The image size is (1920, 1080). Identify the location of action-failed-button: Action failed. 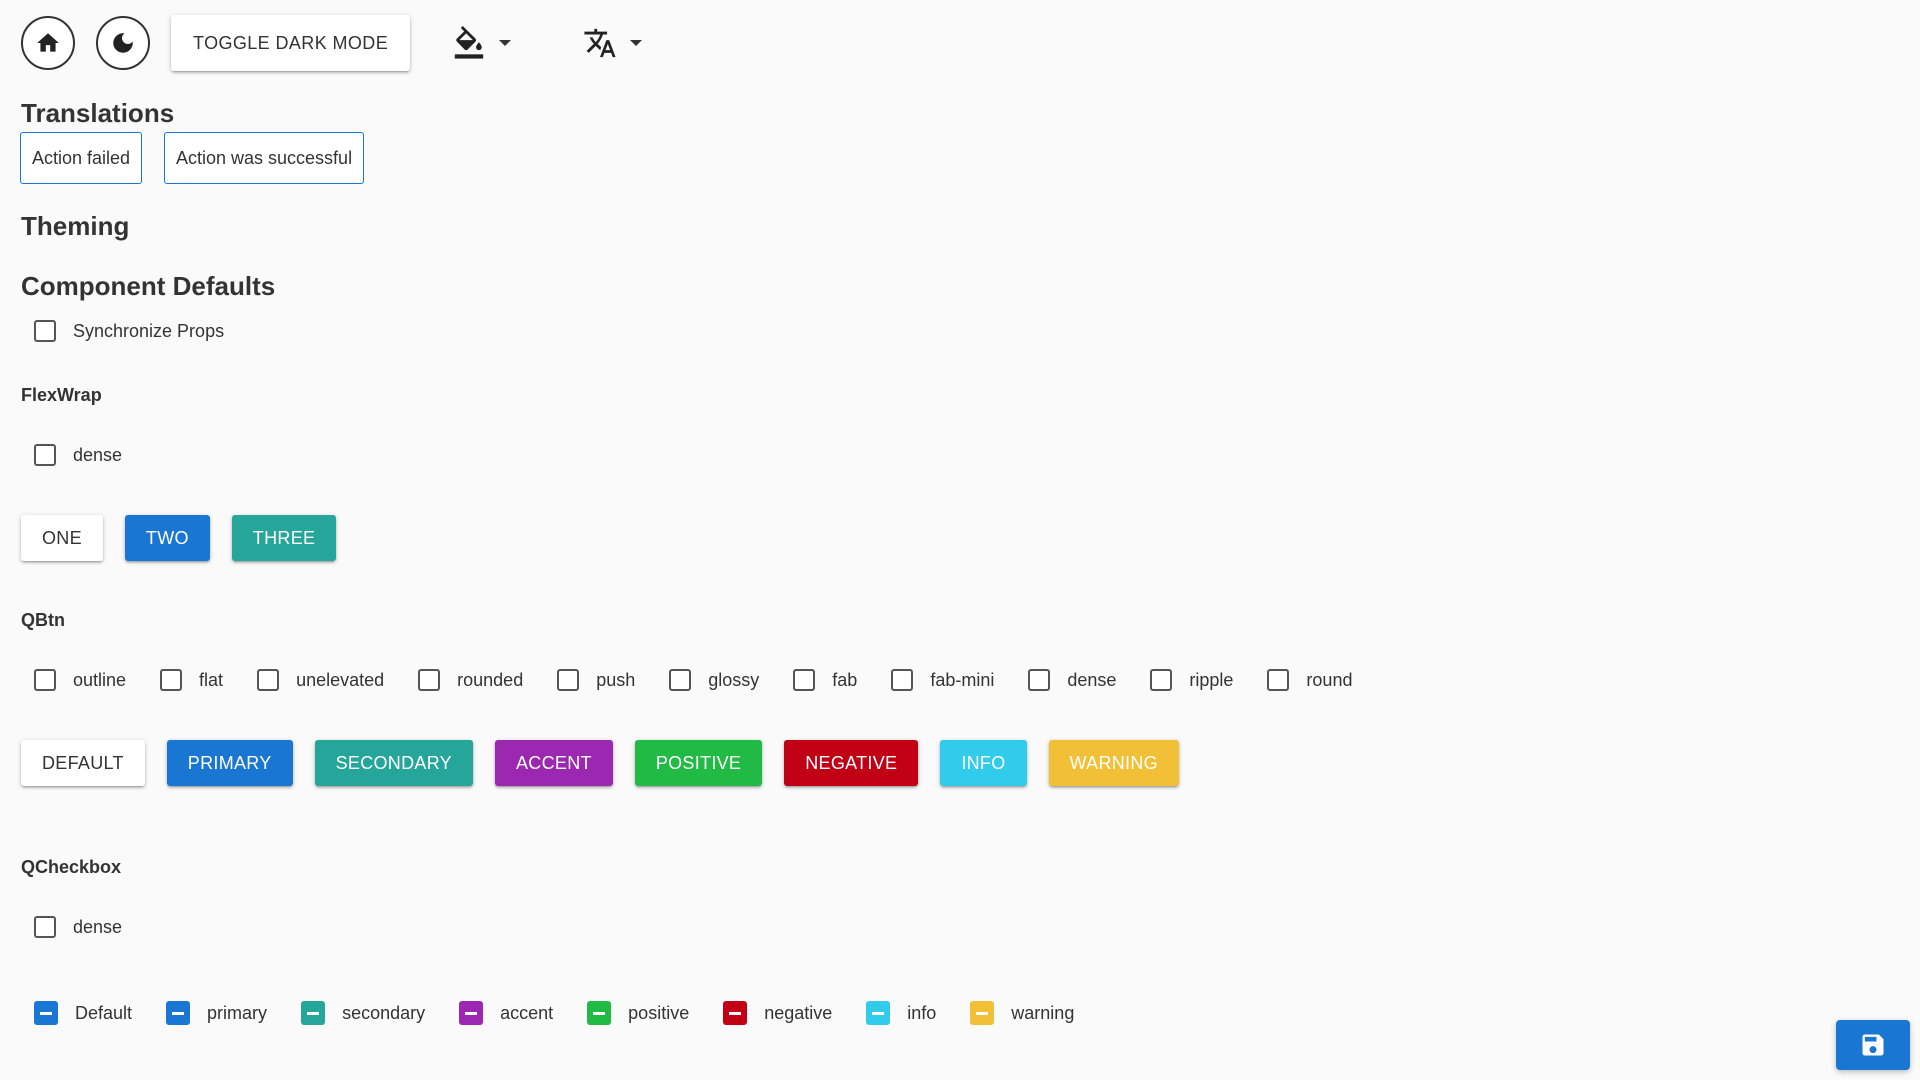
(81, 158).